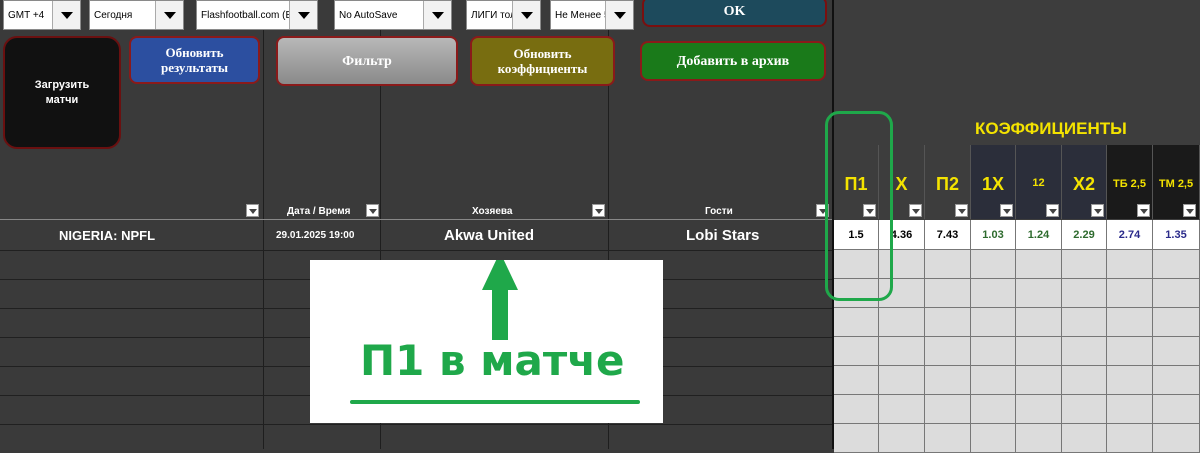 Image resolution: width=1200 pixels, height=453 pixels. I want to click on annotation-box: П1 в матче, so click(486, 341).